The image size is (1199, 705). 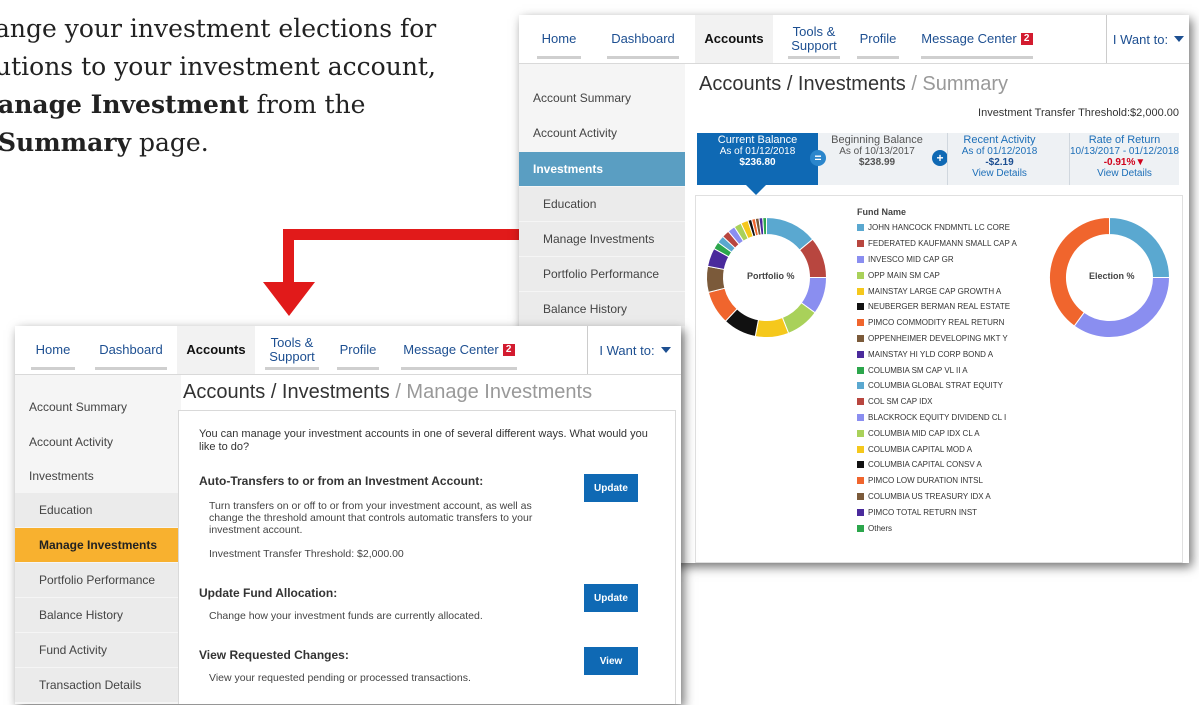 I want to click on recent-activity-value: -$2.19, so click(x=999, y=162).